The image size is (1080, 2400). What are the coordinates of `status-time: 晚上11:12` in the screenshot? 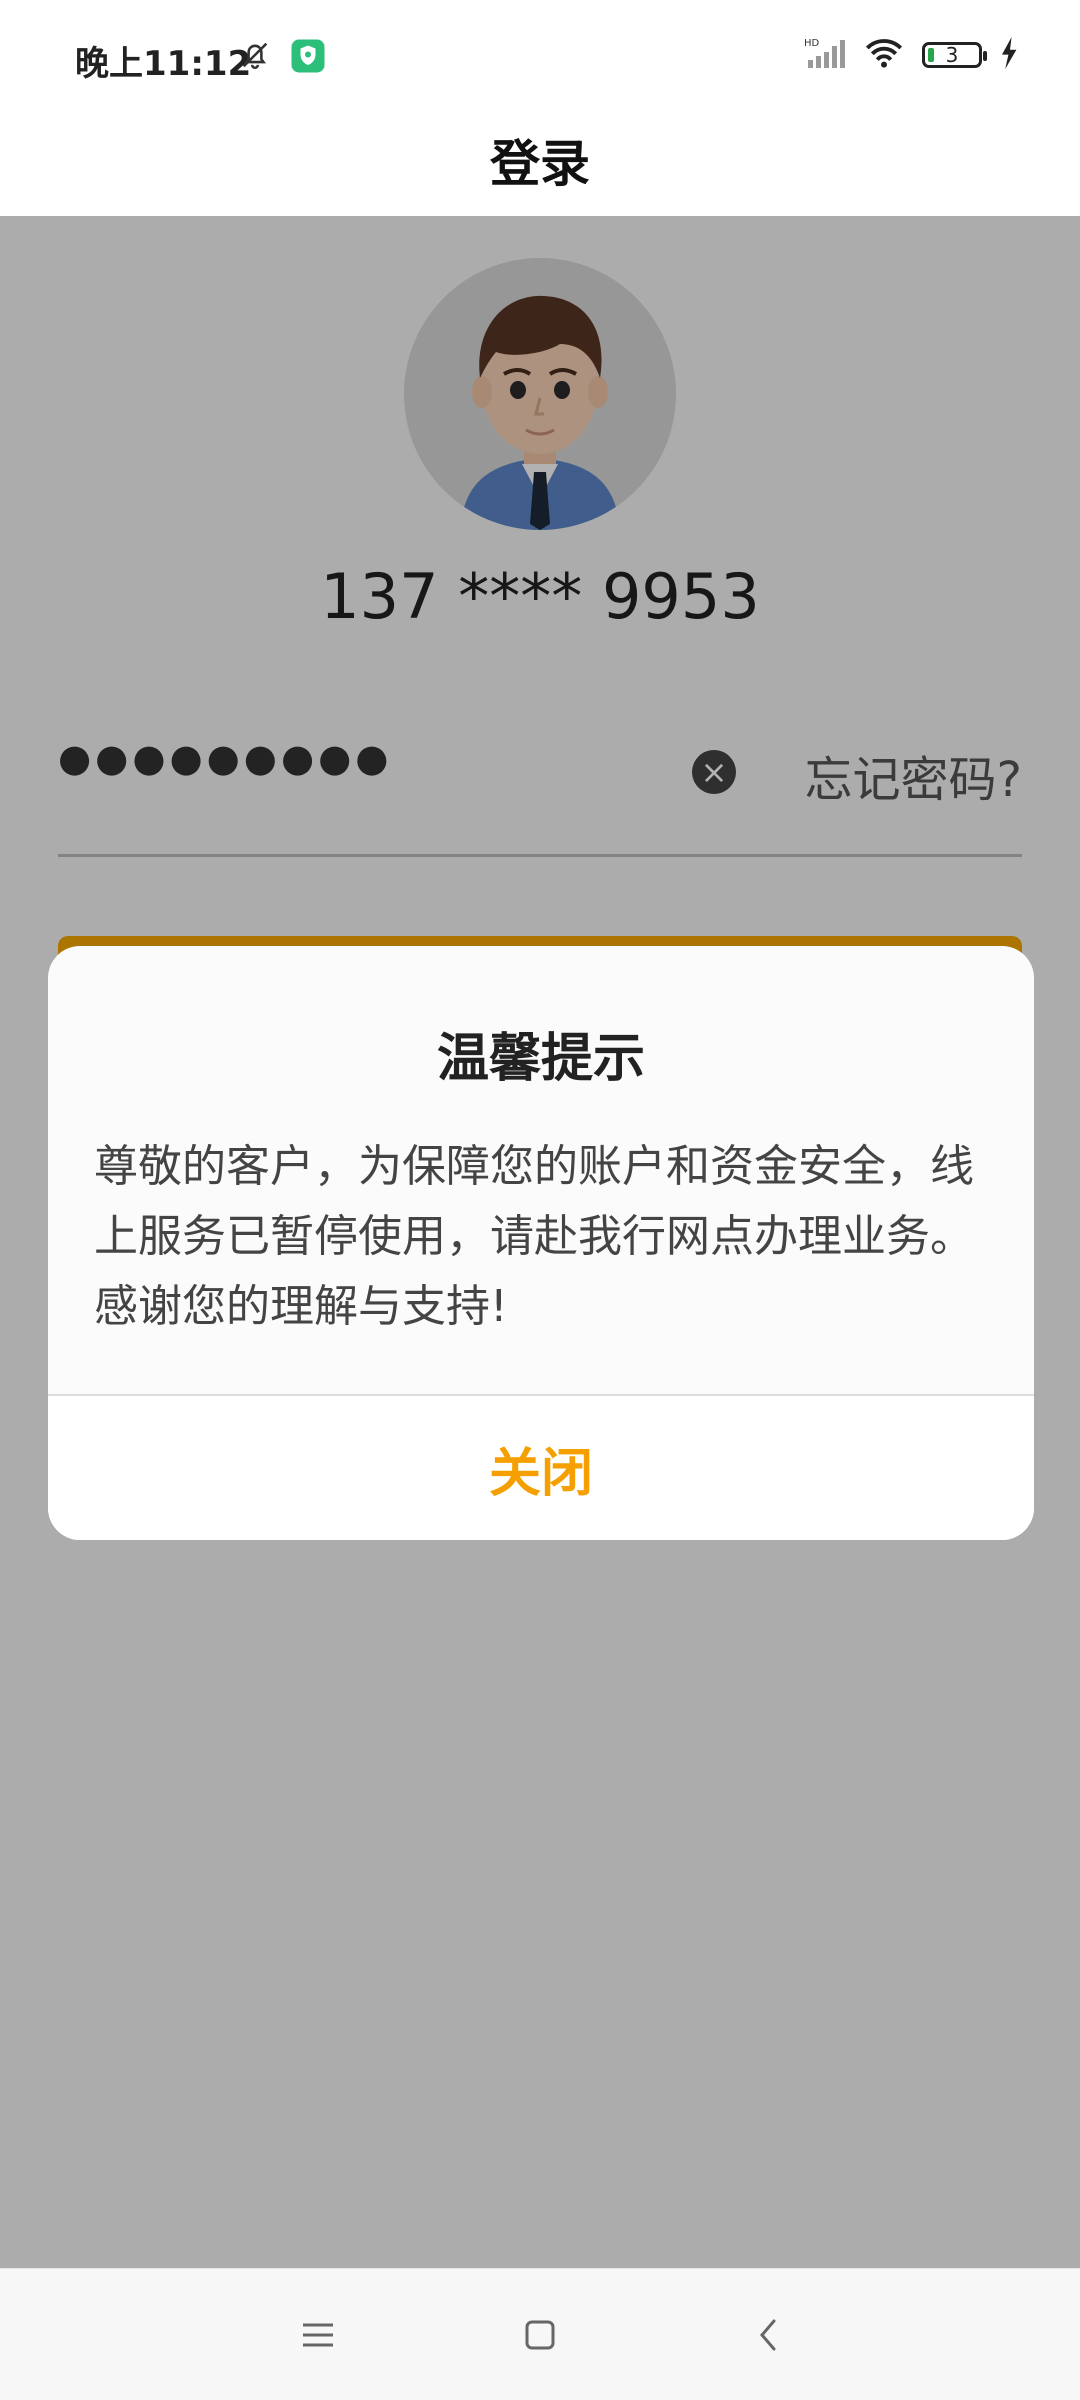 It's located at (163, 64).